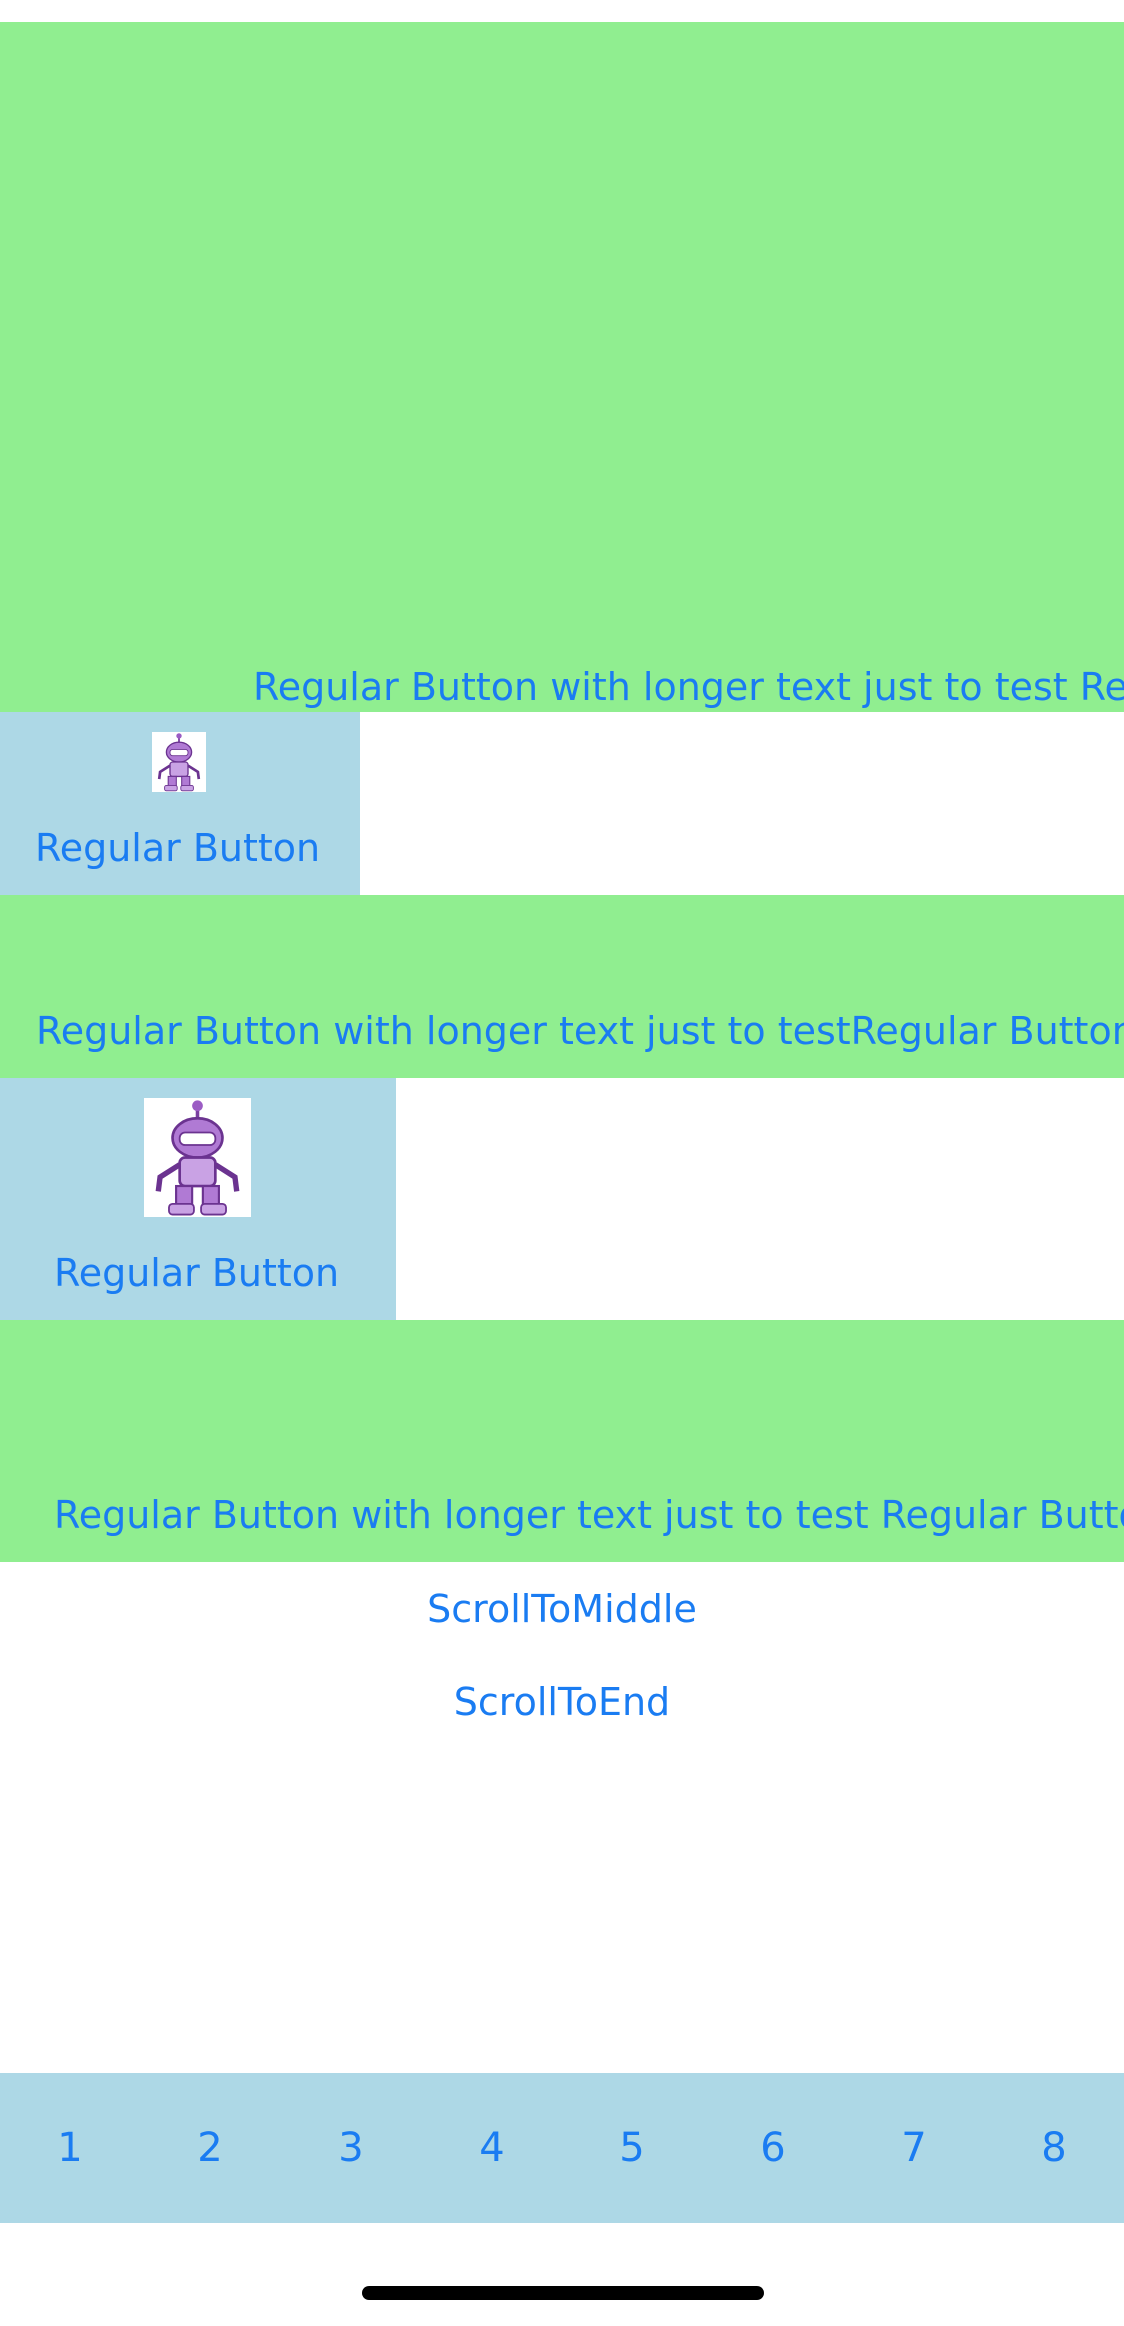 This screenshot has width=1124, height=2326. I want to click on tab-3: 3, so click(351, 2148).